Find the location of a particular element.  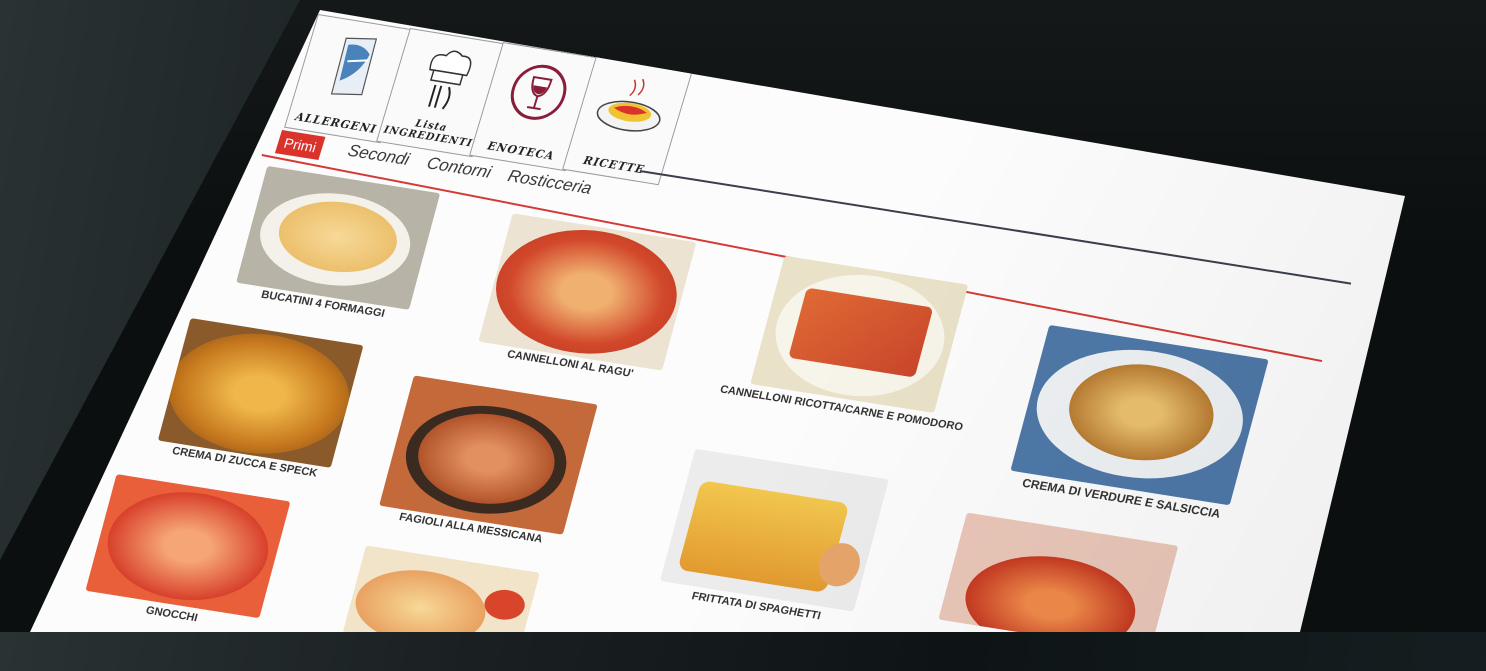

dish-card: CANNELLONI RICOTTA/CARNE E POMODORO is located at coordinates (846, 358).